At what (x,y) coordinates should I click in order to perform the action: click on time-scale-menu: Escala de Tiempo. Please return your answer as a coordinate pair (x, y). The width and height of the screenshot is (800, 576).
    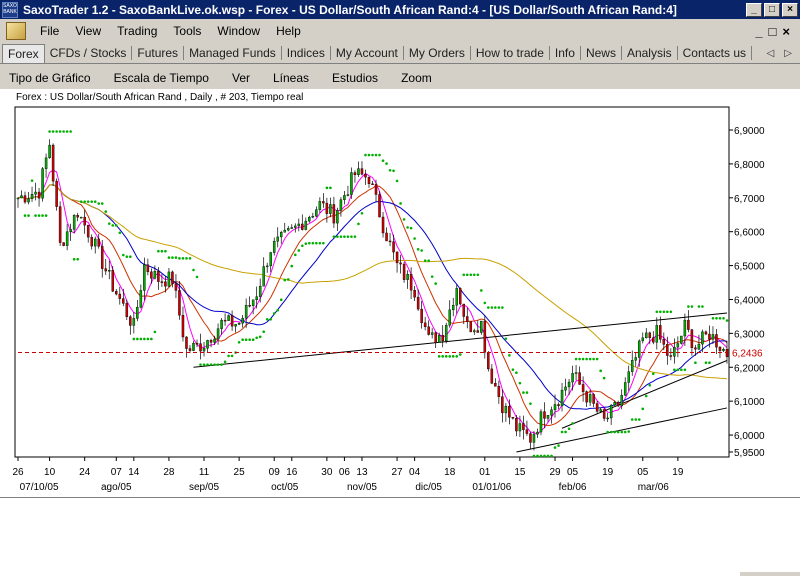
    Looking at the image, I should click on (157, 78).